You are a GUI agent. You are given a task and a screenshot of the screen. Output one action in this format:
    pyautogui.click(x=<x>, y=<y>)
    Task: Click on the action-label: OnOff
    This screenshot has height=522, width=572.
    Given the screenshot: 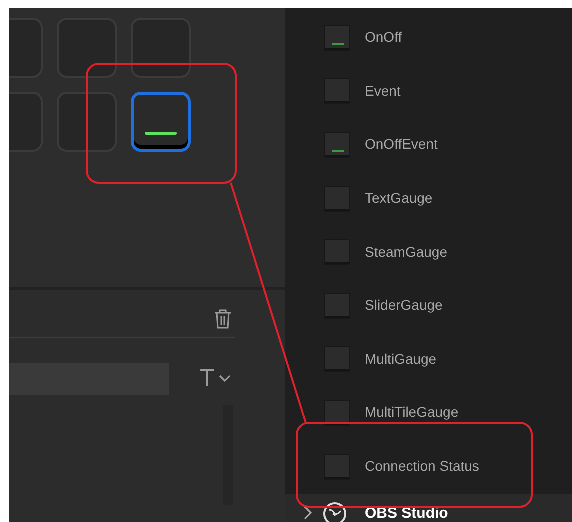 What is the action you would take?
    pyautogui.click(x=383, y=37)
    